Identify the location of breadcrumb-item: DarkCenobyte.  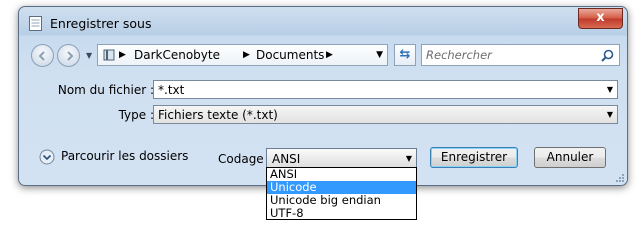
(177, 55).